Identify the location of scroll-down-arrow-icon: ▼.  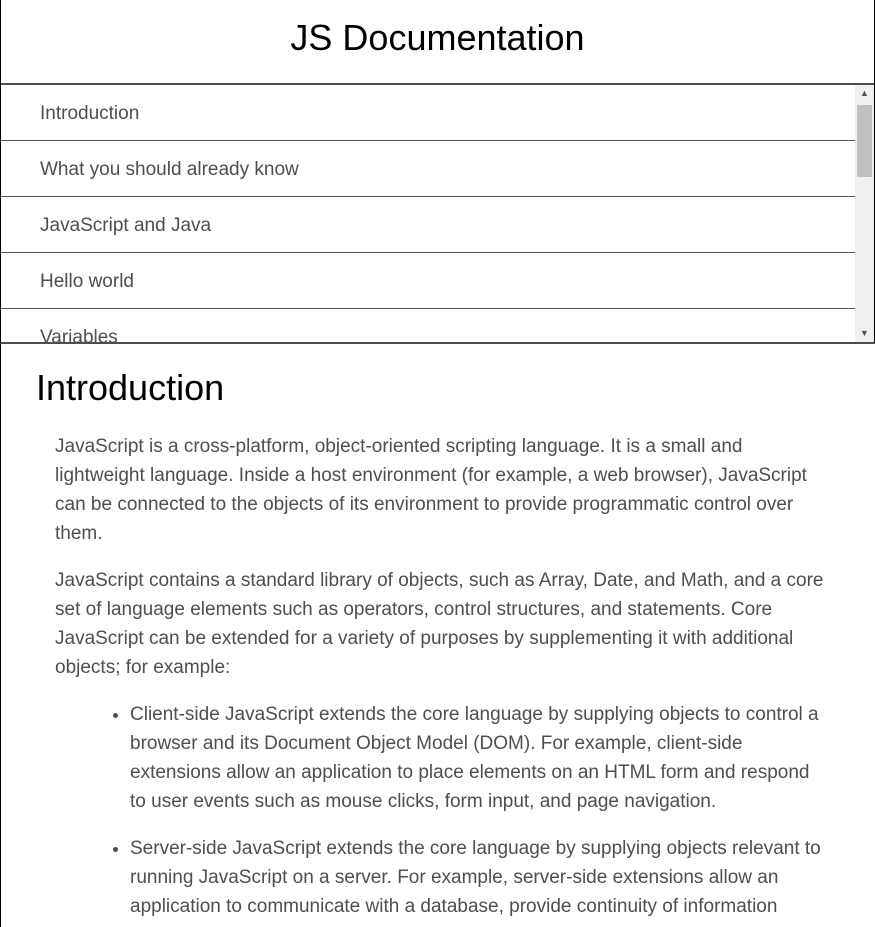
(864, 333).